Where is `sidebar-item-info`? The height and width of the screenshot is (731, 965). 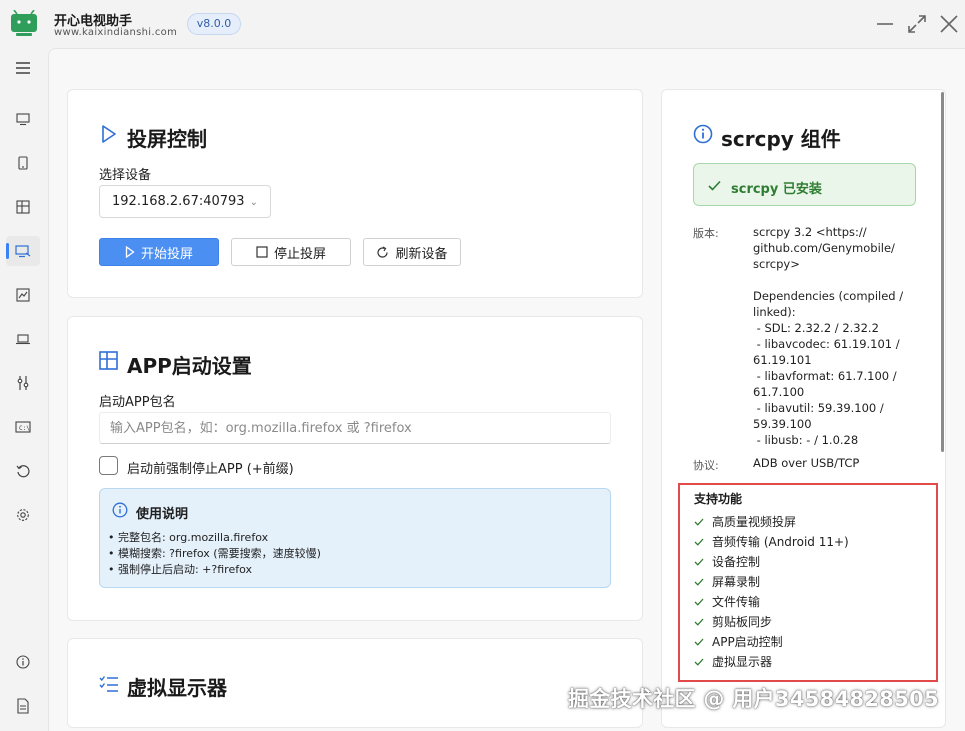
sidebar-item-info is located at coordinates (23, 662).